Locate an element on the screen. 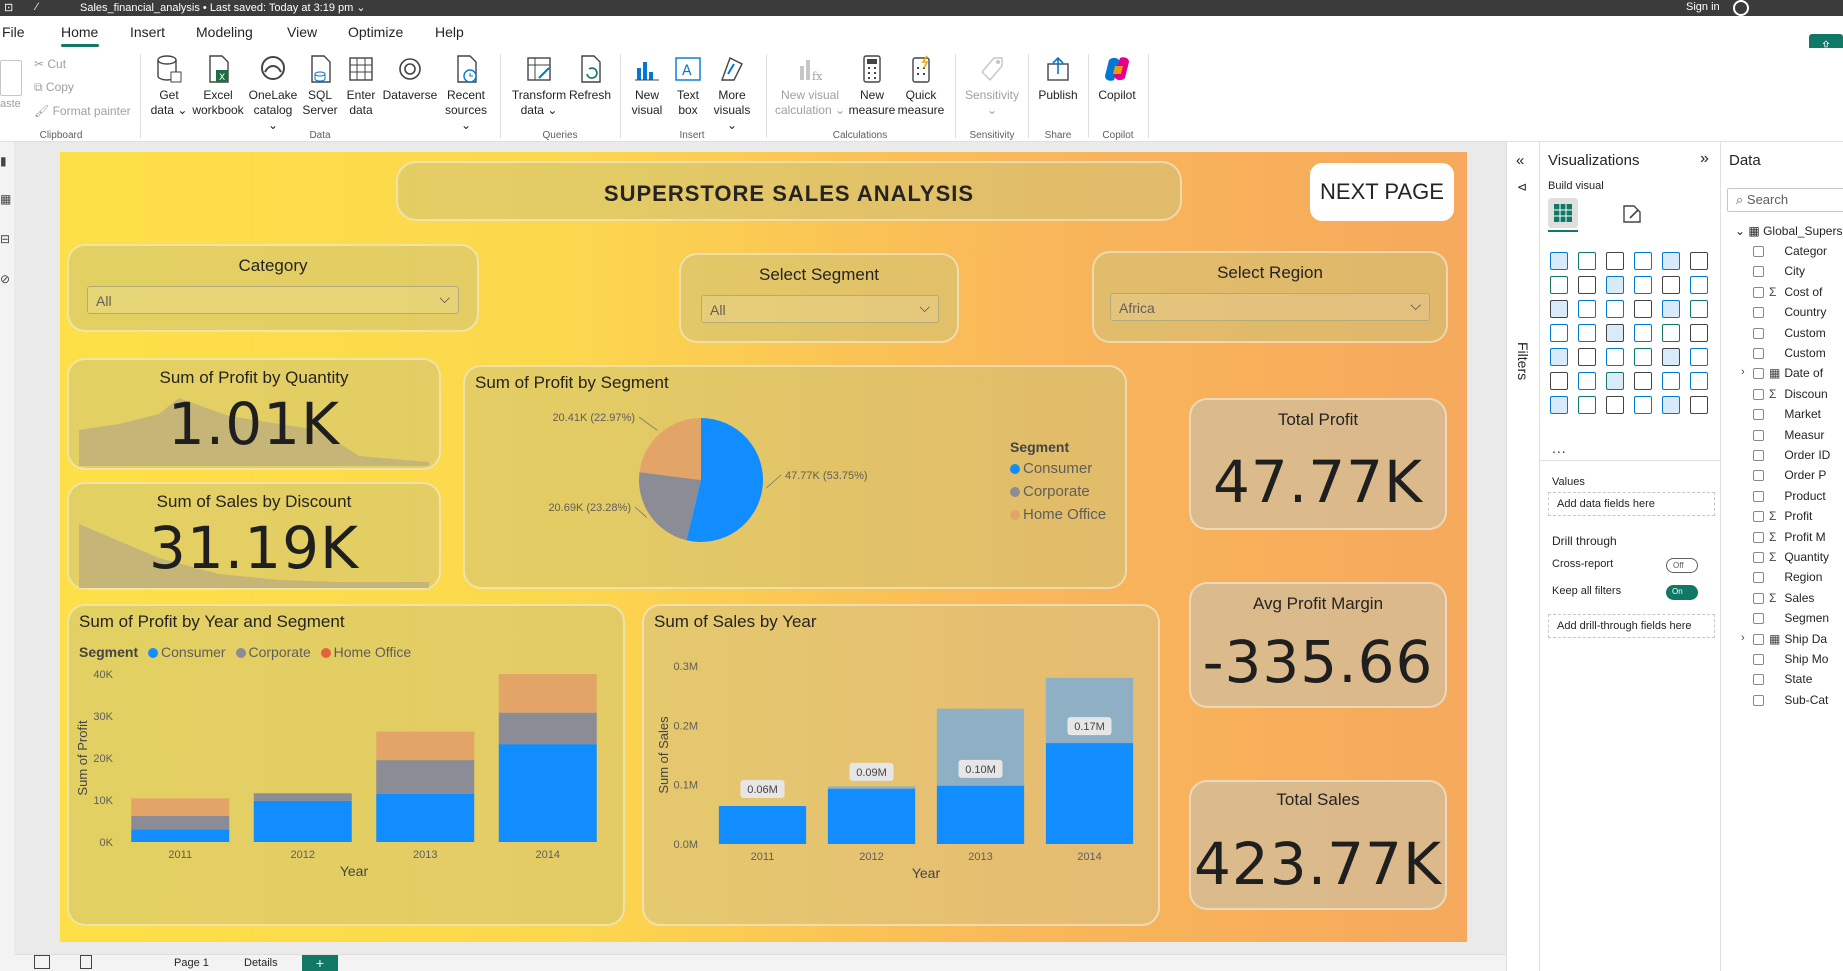 The height and width of the screenshot is (971, 1843). python-icon is located at coordinates (1671, 357).